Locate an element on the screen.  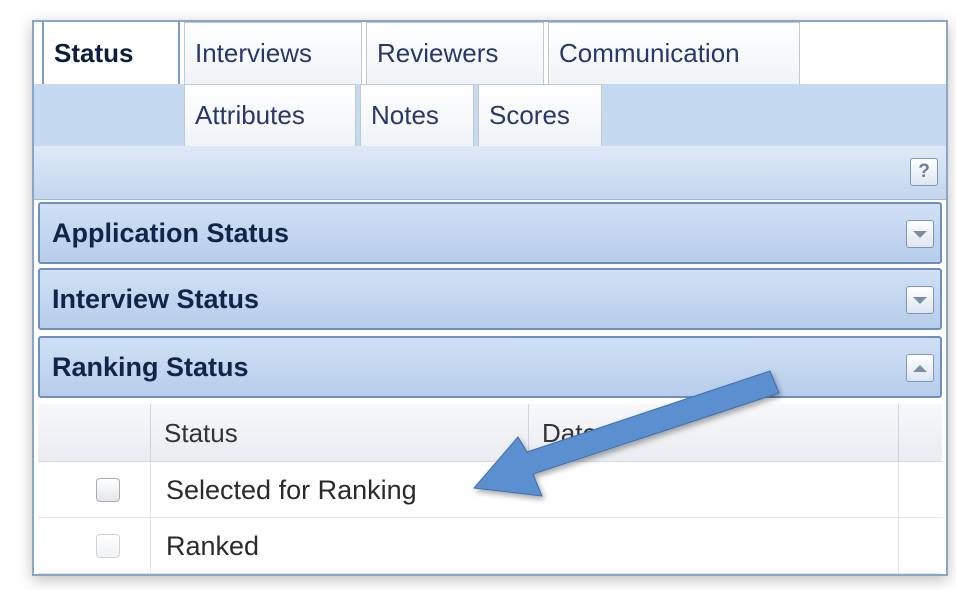
tab-communication: Communication is located at coordinates (674, 53).